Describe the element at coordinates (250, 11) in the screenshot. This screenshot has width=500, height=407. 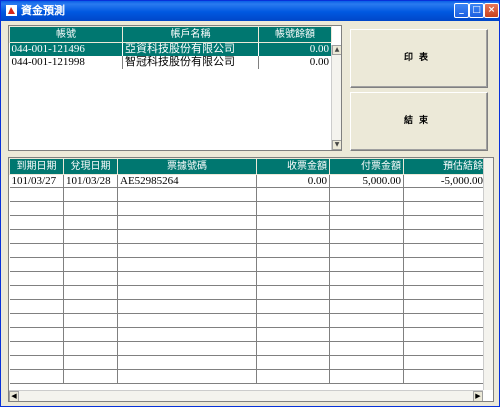
I see `title-bar: 資金預測 _ □ ×` at that location.